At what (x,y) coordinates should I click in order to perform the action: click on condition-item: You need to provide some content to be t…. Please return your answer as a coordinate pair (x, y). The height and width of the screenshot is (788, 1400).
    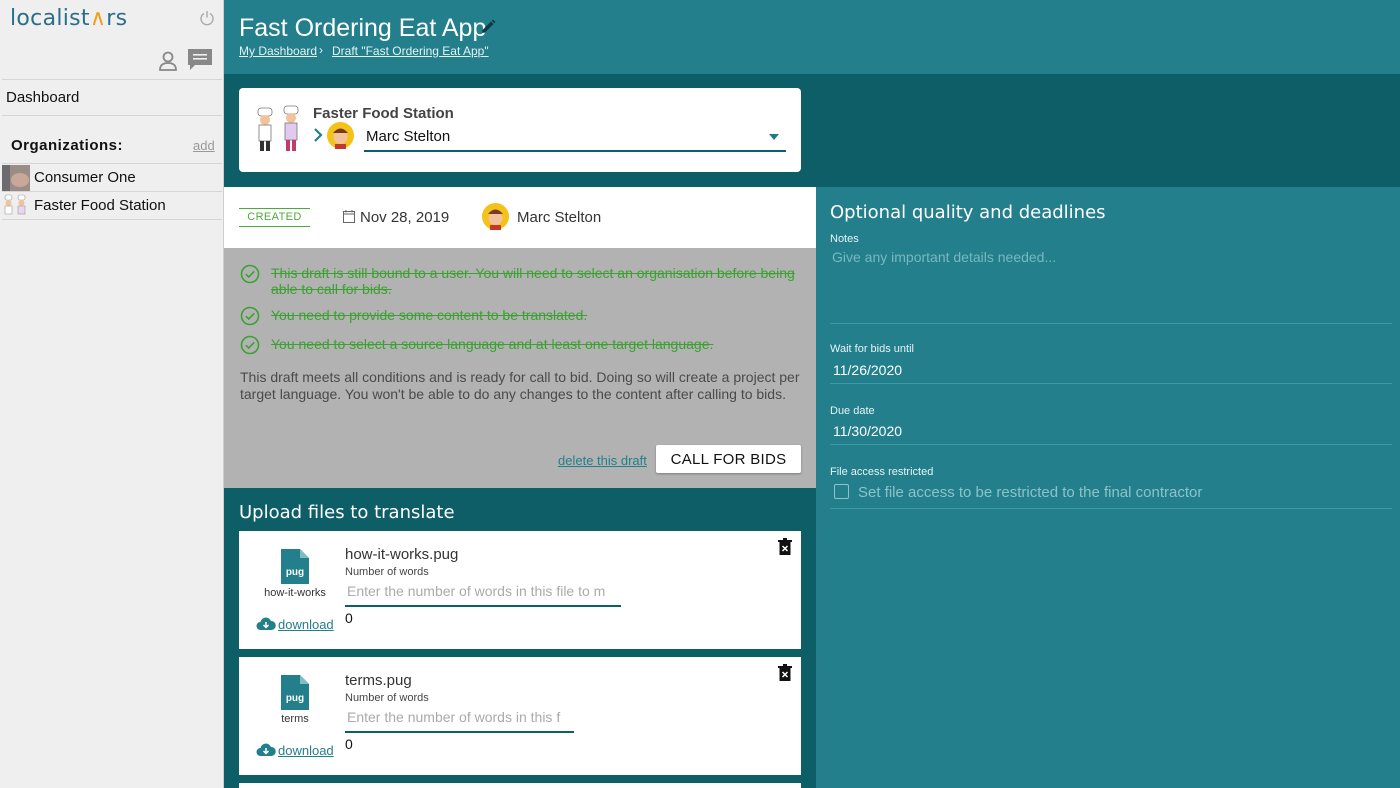
    Looking at the image, I should click on (520, 316).